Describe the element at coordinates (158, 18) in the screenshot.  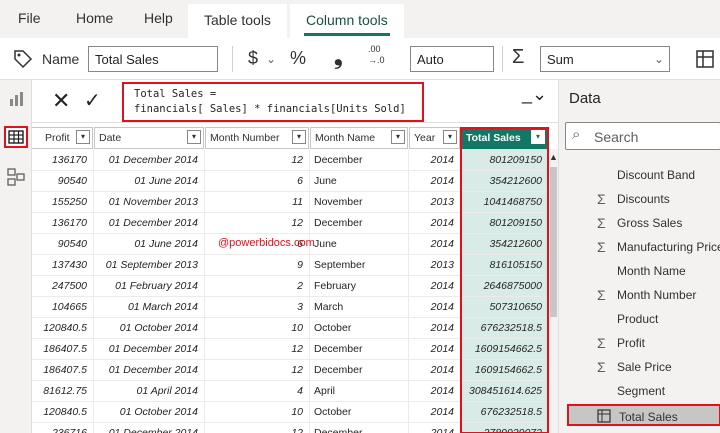
I see `tab-help: Help` at that location.